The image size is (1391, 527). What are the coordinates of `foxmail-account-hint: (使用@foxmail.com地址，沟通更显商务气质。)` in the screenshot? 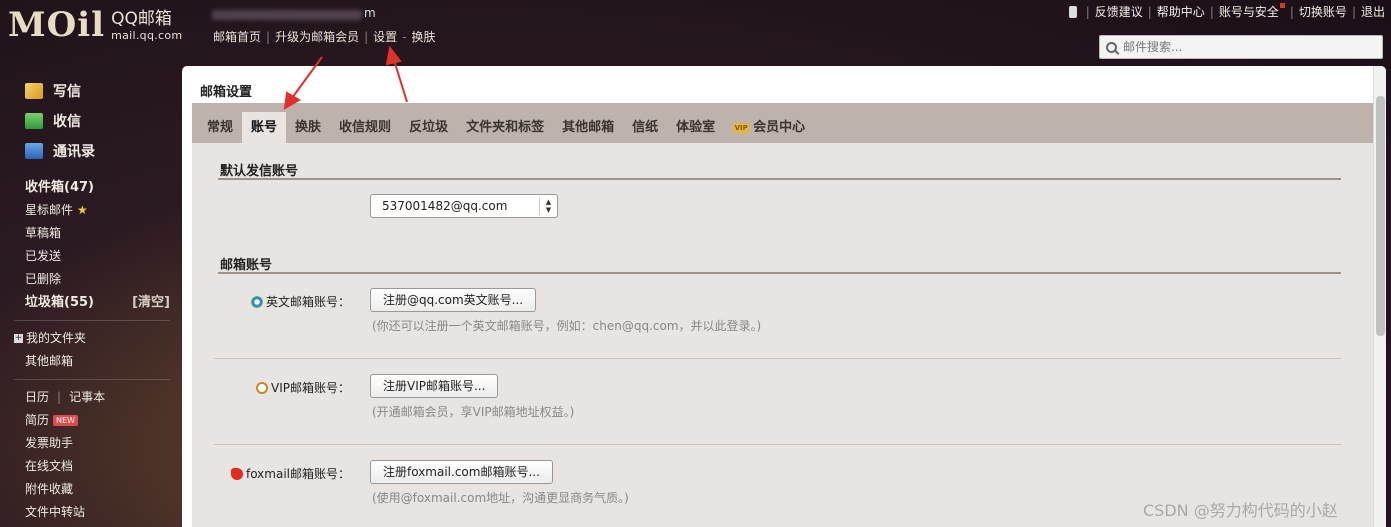 It's located at (500, 498).